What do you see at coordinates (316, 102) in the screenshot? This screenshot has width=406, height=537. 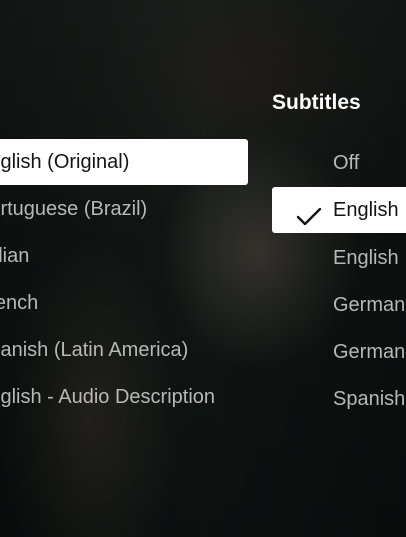 I see `subtitles-heading: Subtitles` at bounding box center [316, 102].